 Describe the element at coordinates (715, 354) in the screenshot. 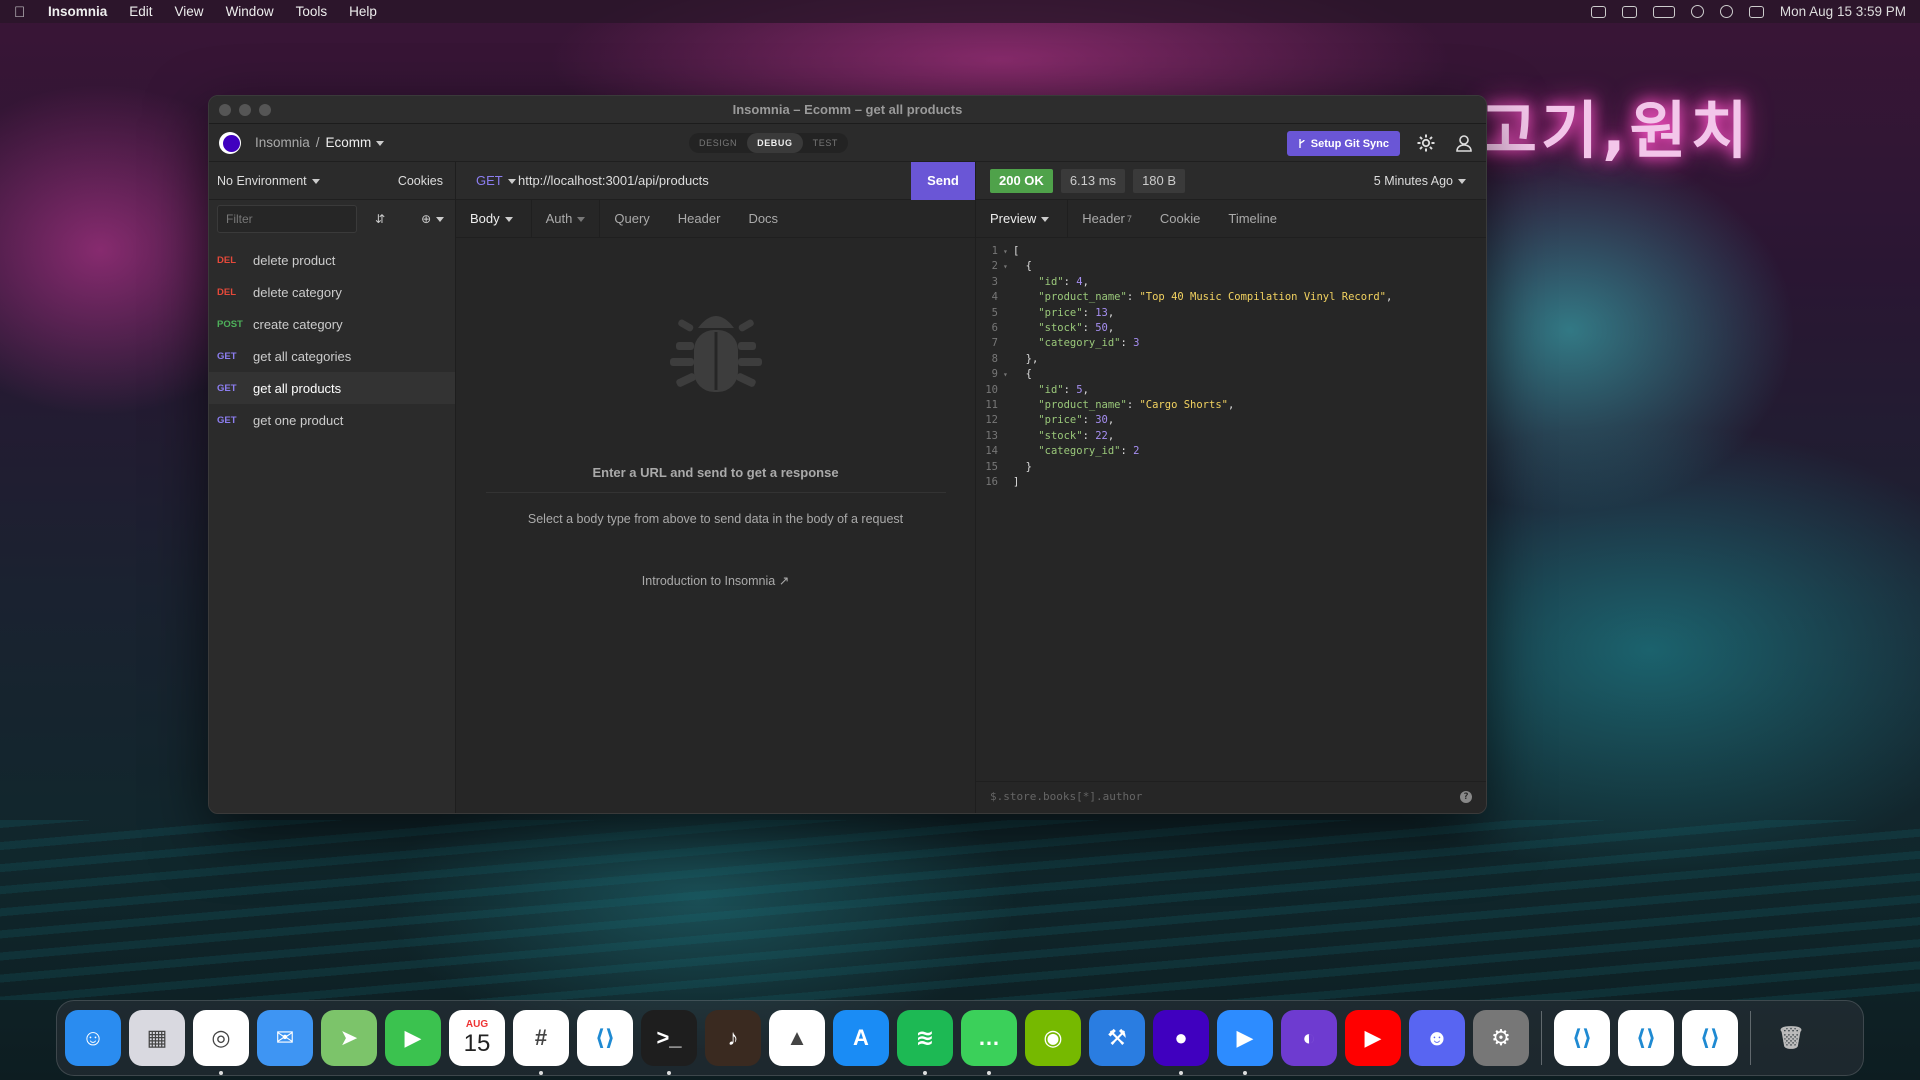

I see `bug-icon` at that location.